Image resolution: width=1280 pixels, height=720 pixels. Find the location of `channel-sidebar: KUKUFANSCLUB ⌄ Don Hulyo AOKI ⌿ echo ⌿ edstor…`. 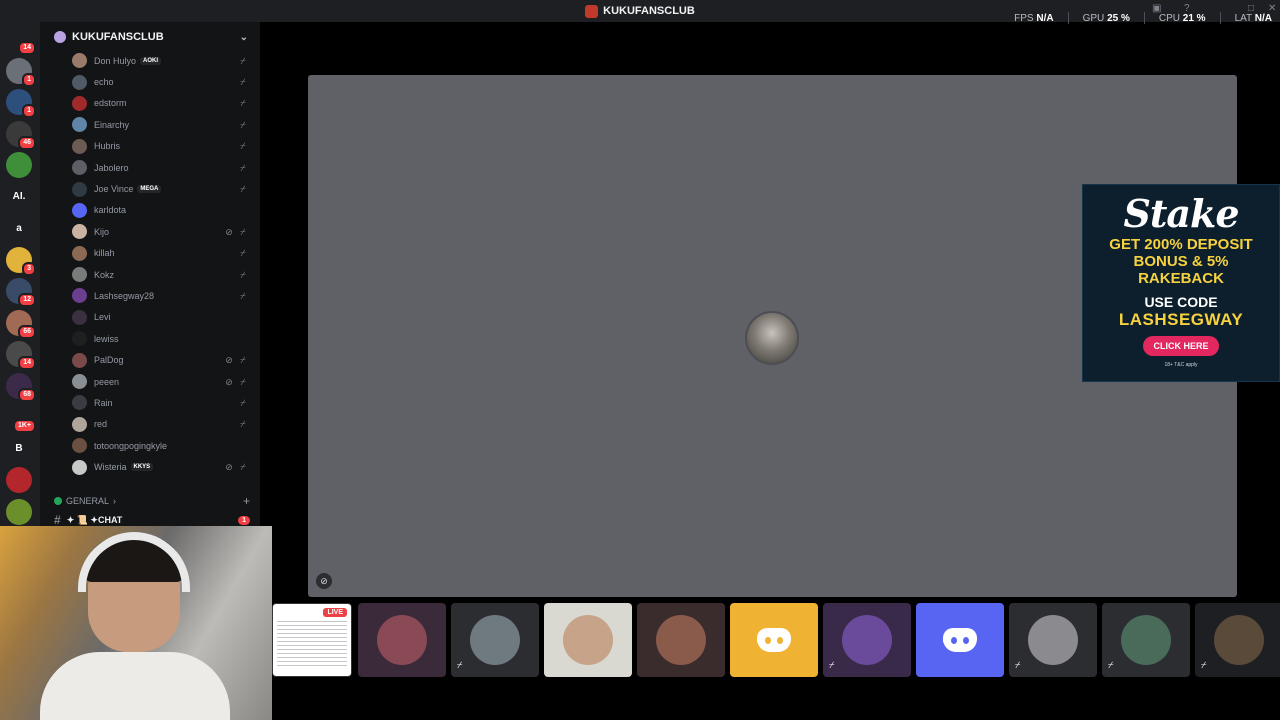

channel-sidebar: KUKUFANSCLUB ⌄ Don Hulyo AOKI ⌿ echo ⌿ edstor… is located at coordinates (150, 277).